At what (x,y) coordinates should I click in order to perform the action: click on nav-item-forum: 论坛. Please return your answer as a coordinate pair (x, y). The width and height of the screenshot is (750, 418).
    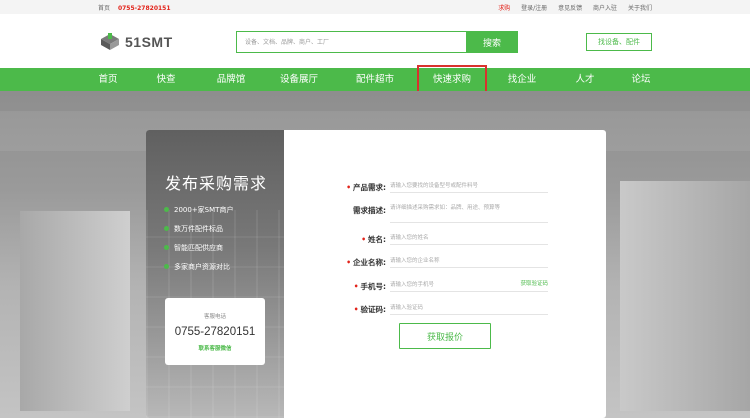
    Looking at the image, I should click on (640, 79).